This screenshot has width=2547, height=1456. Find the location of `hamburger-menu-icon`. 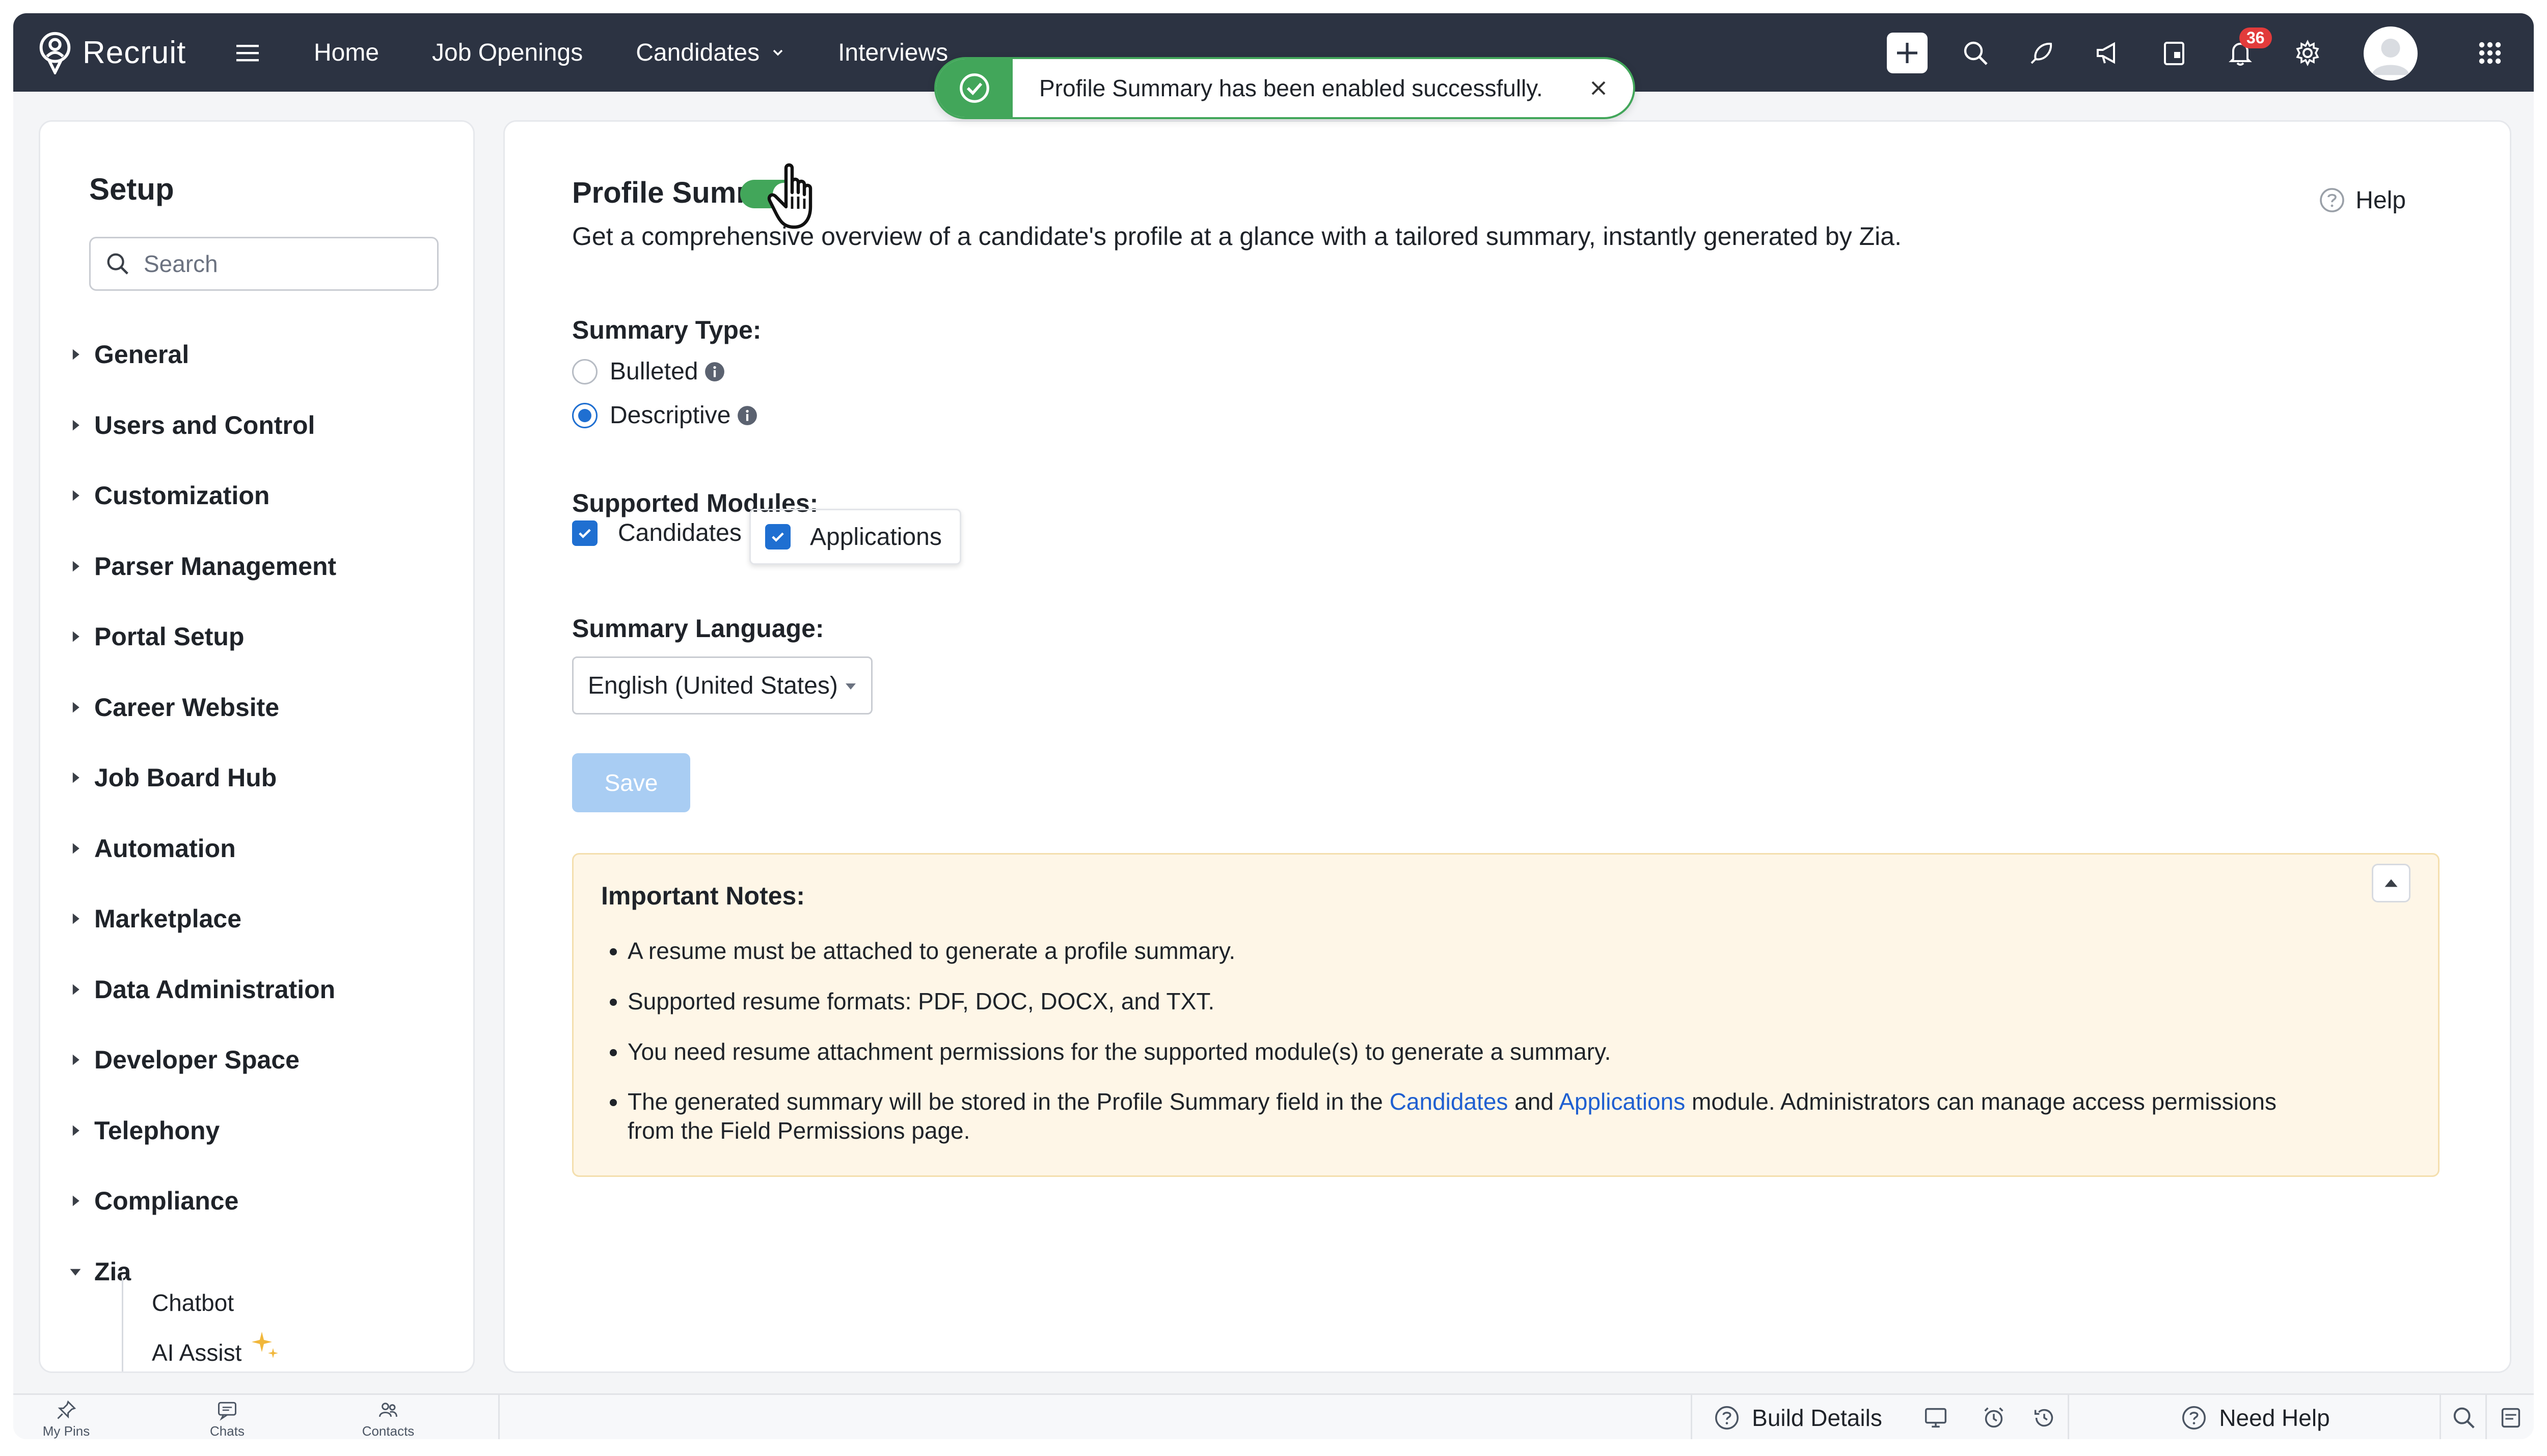

hamburger-menu-icon is located at coordinates (247, 53).